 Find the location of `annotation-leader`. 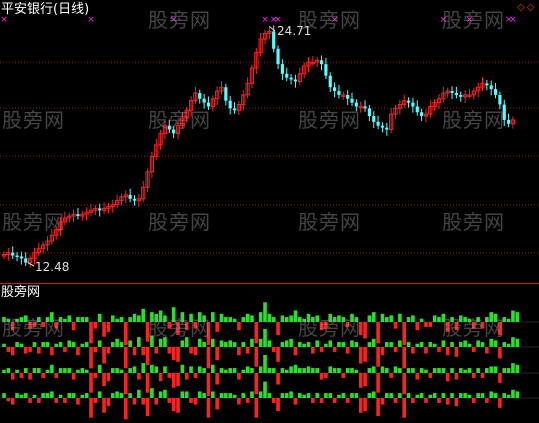

annotation-leader is located at coordinates (31, 264).